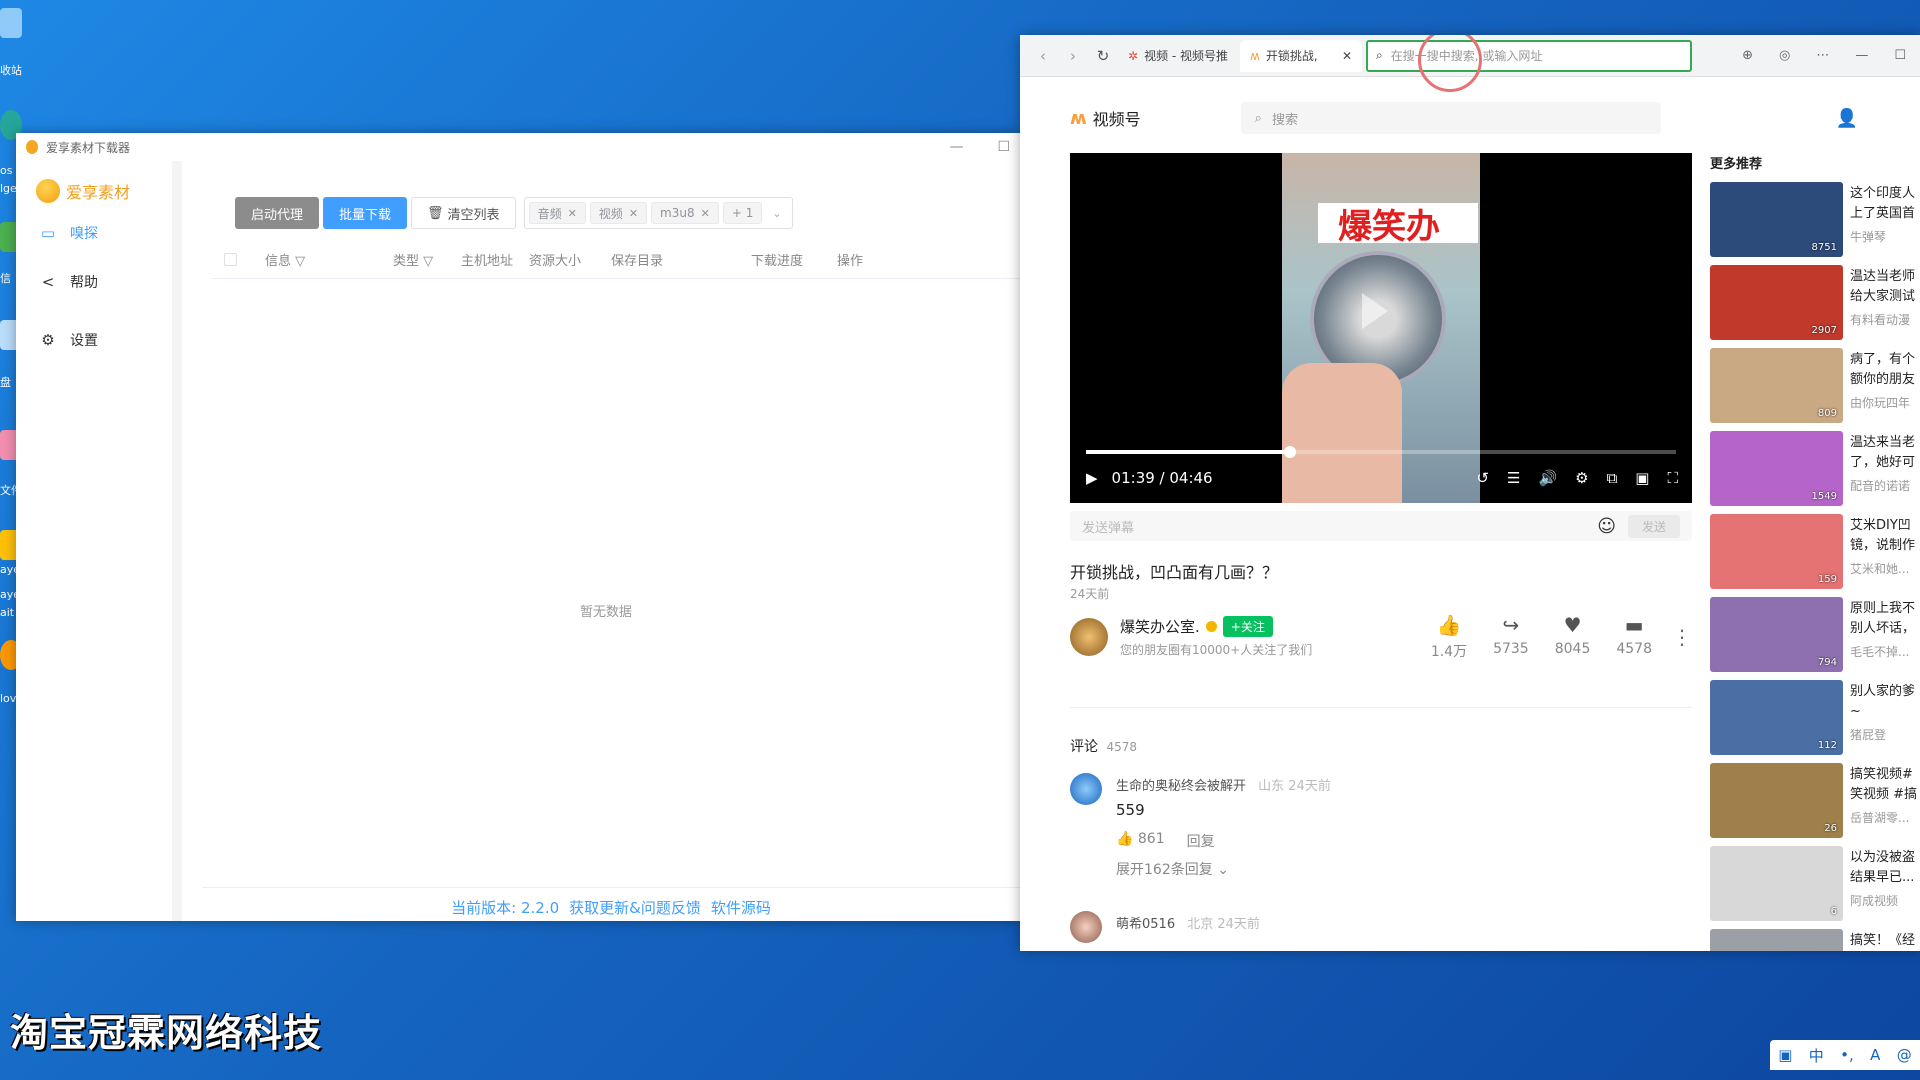  I want to click on settings-icon: ⚙, so click(1581, 478).